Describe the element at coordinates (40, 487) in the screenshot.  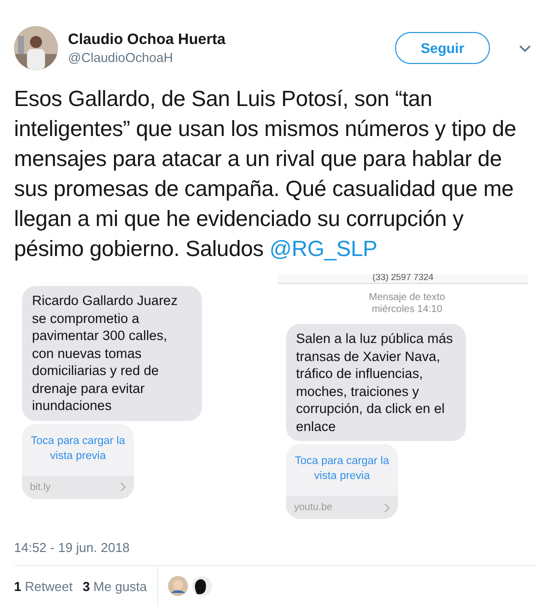
I see `link-domain: bit.ly` at that location.